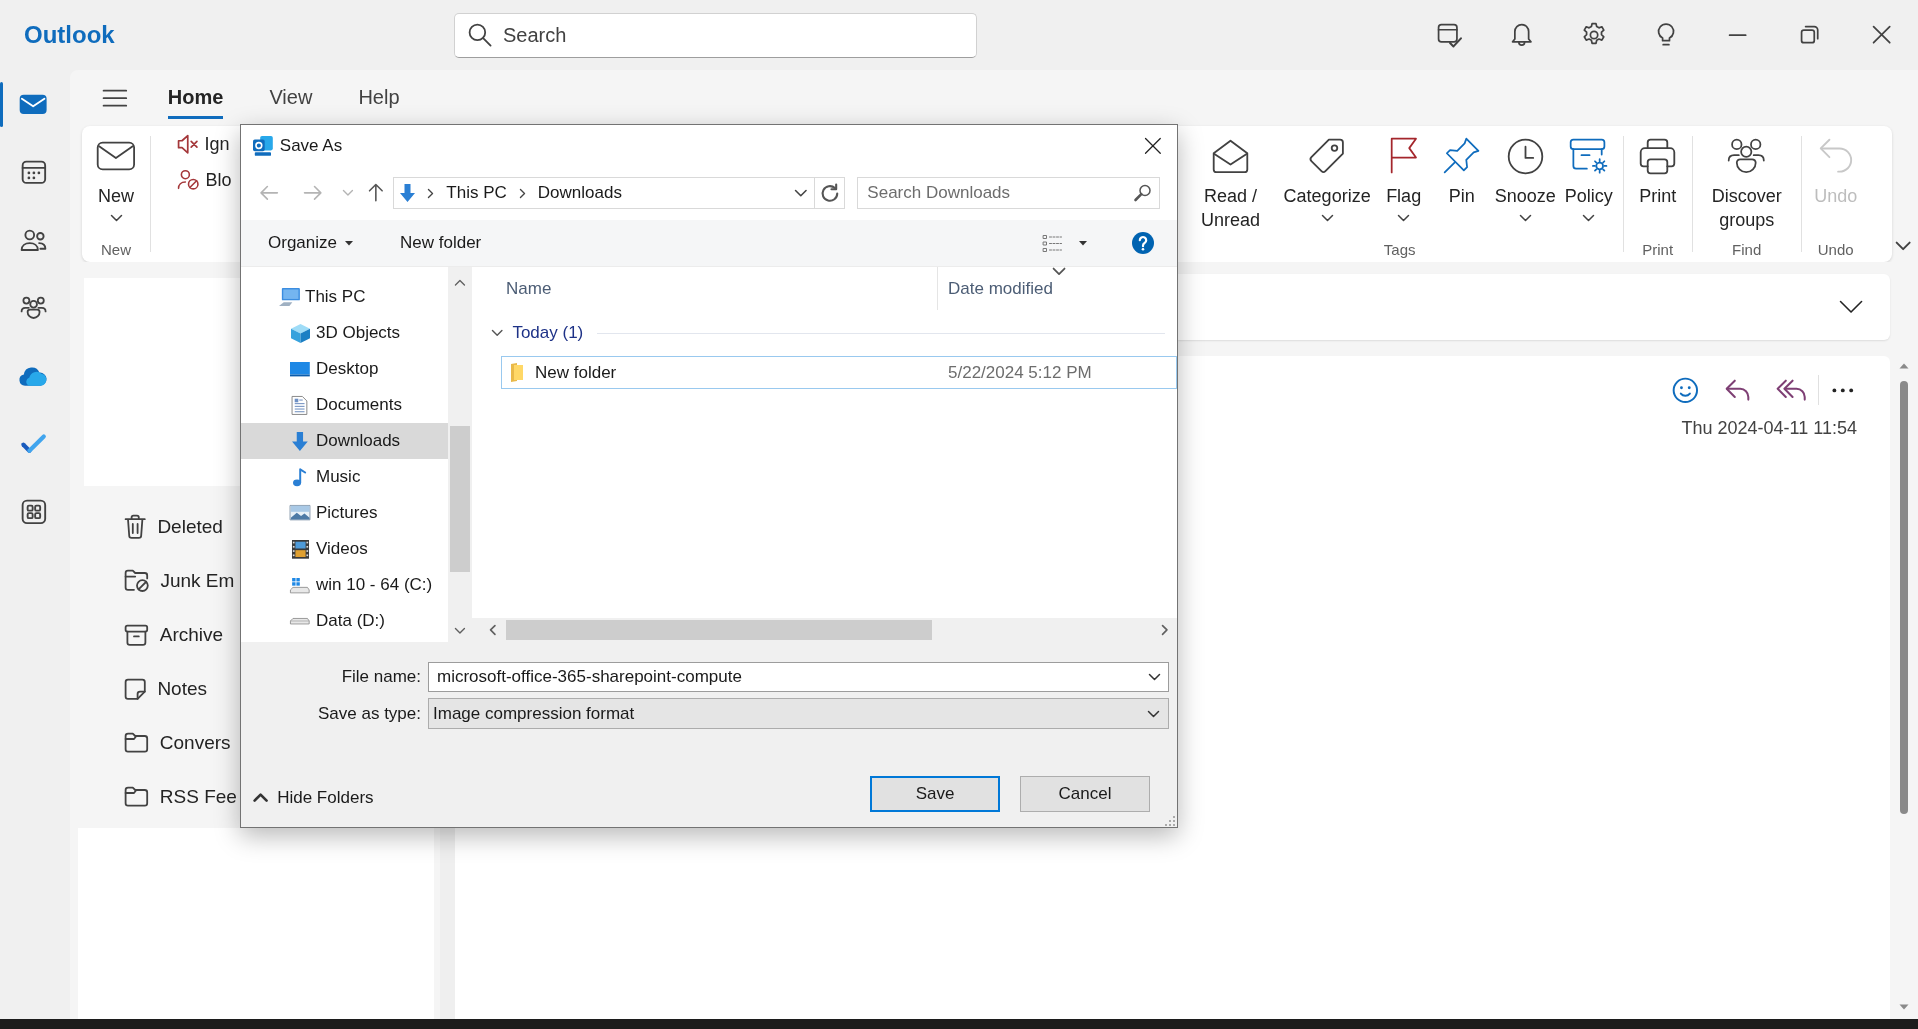 Image resolution: width=1918 pixels, height=1029 pixels. I want to click on search-icon, so click(480, 34).